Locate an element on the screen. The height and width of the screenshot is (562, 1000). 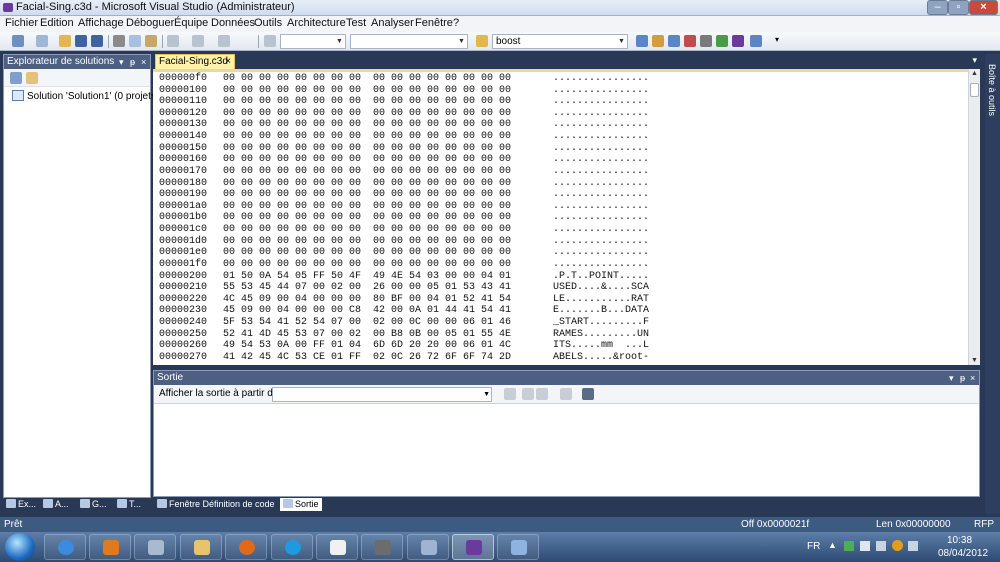
window-taskbar-button is located at coordinates (428, 547).